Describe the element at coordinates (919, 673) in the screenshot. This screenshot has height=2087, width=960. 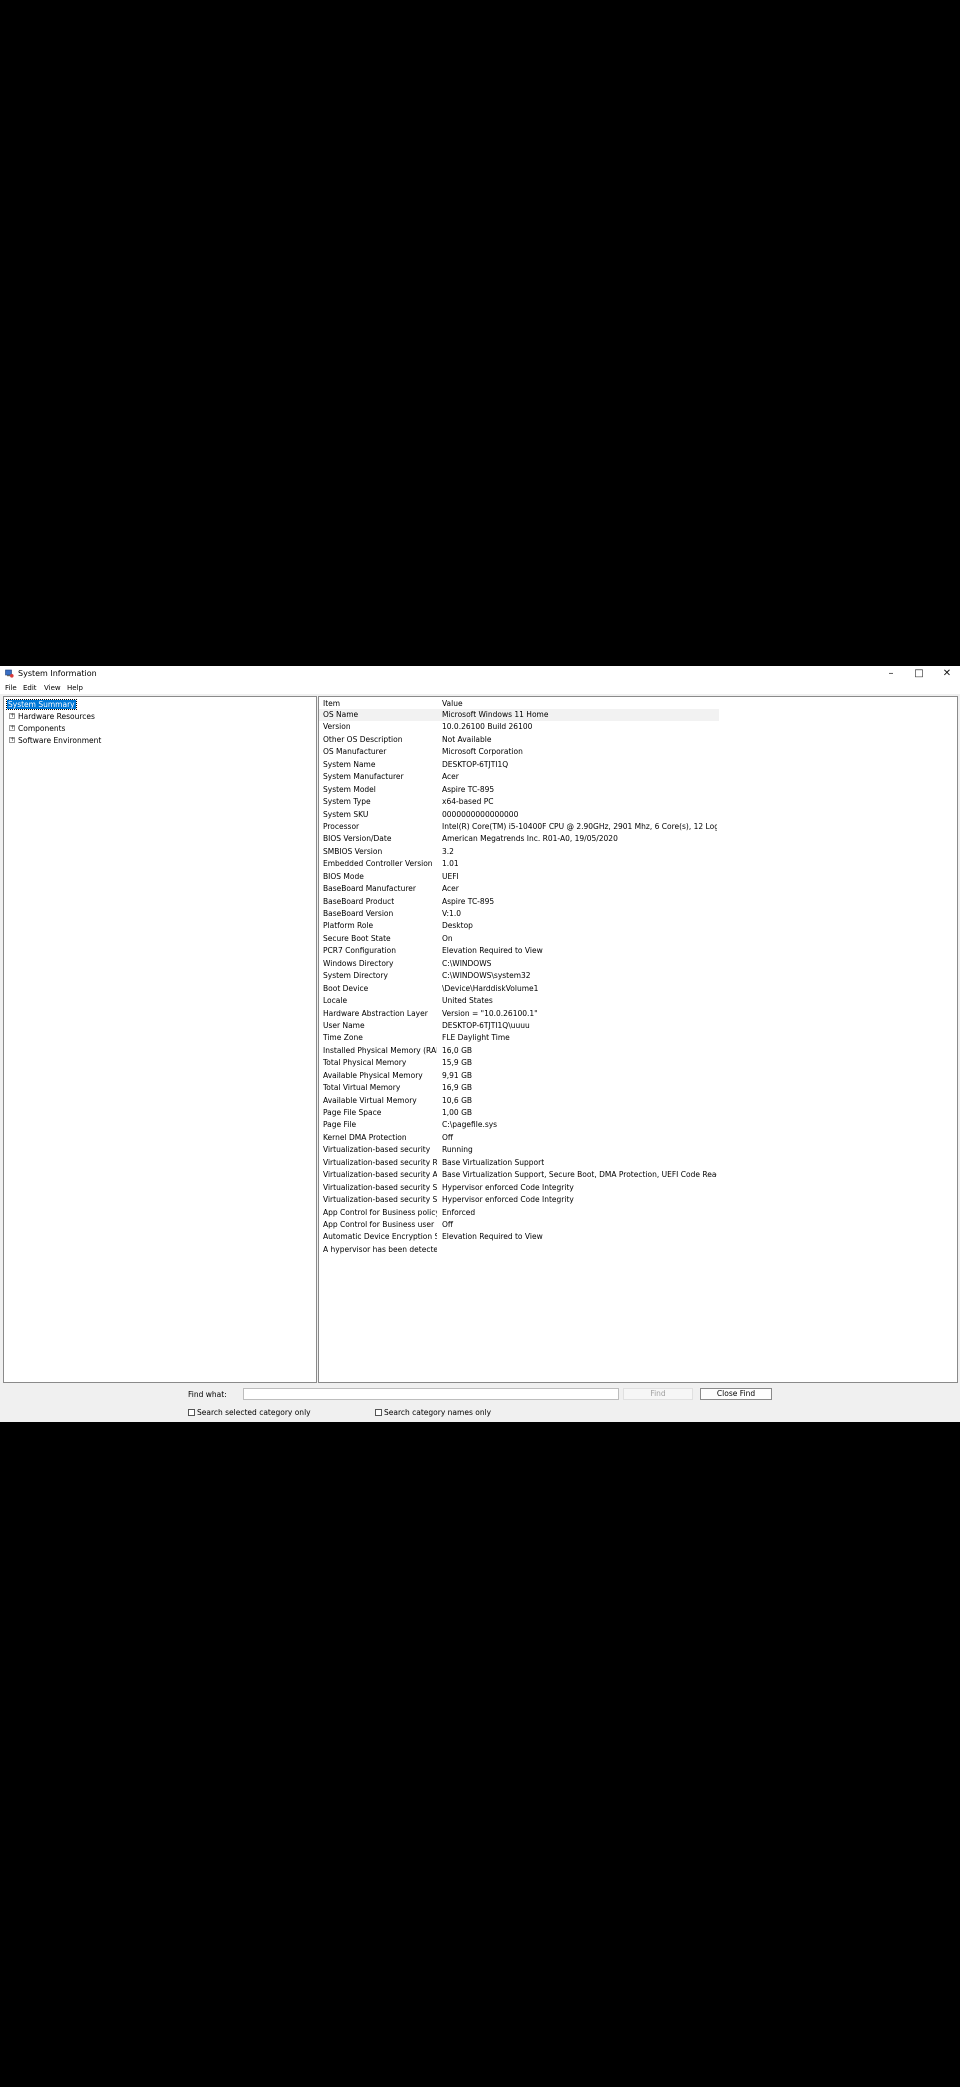
I see `maximize-button: □` at that location.